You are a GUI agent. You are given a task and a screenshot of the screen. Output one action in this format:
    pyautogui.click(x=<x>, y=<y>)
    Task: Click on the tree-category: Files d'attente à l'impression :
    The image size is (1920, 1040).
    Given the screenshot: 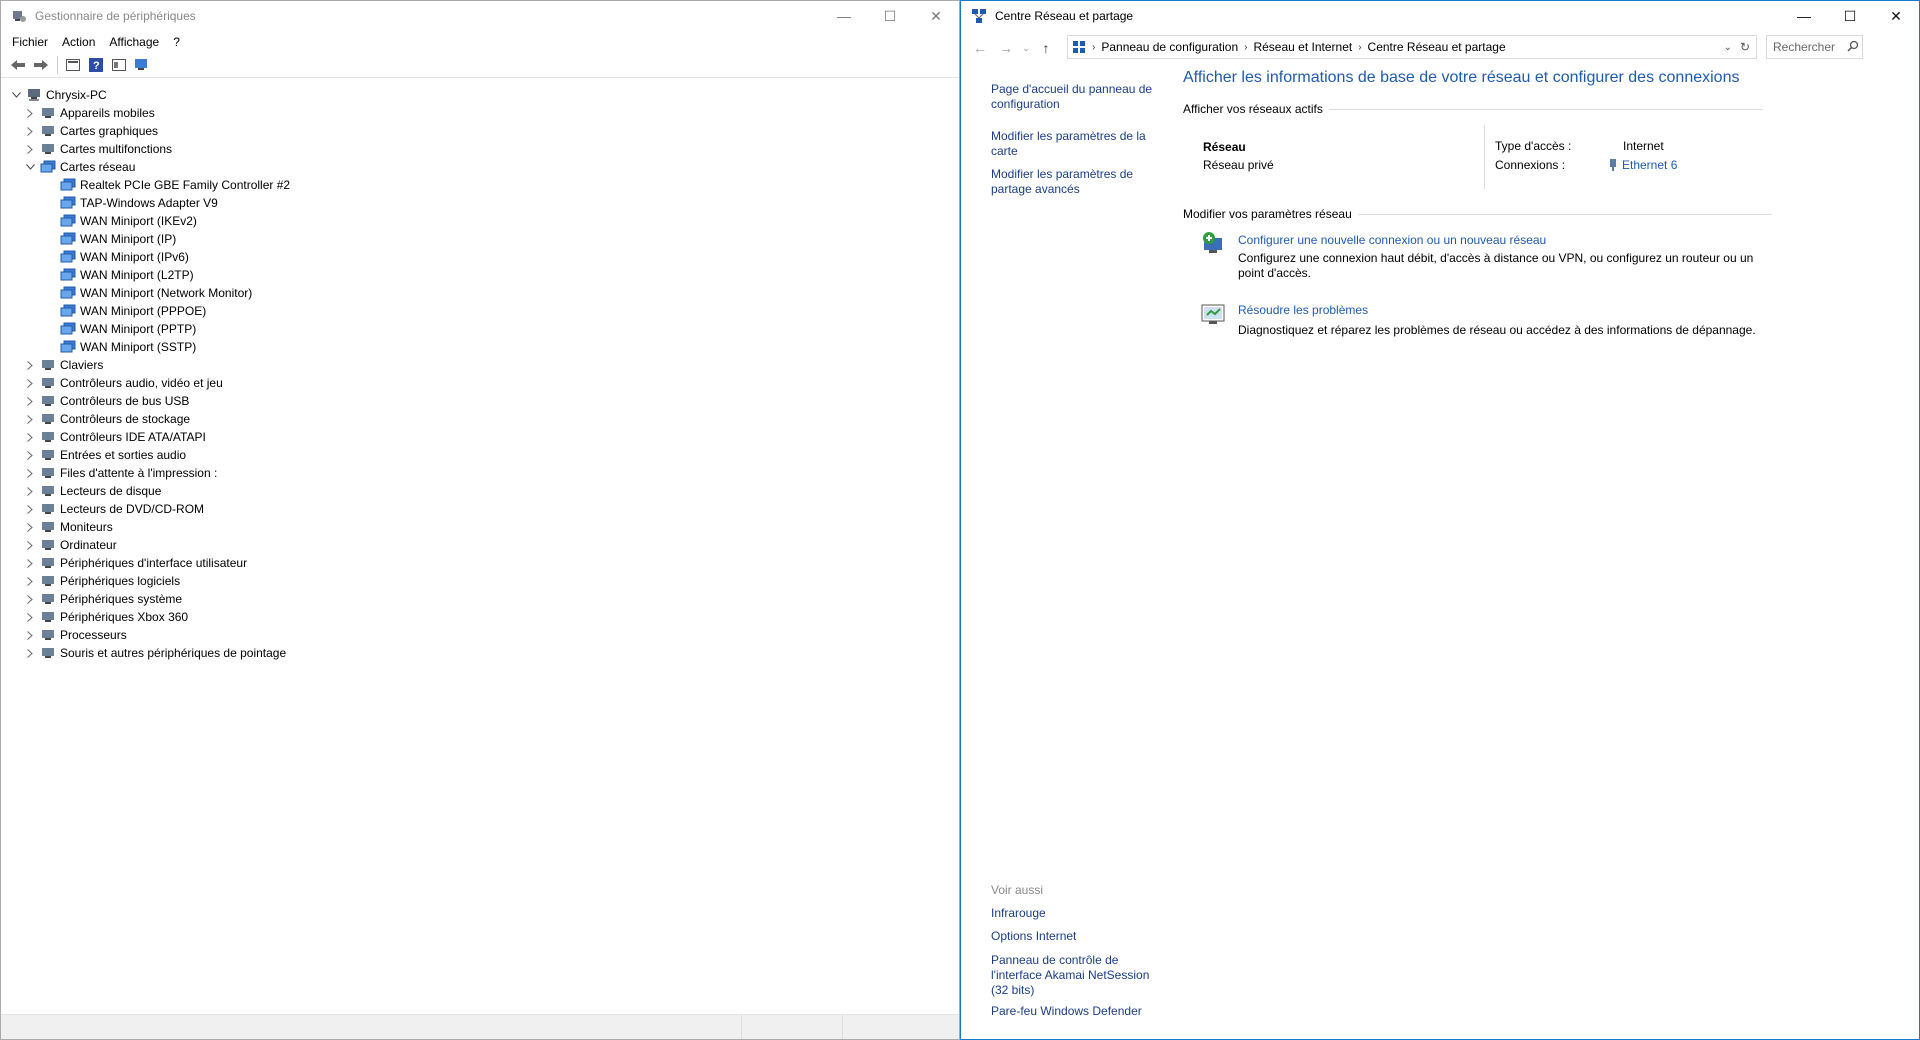 What is the action you would take?
    pyautogui.click(x=120, y=473)
    